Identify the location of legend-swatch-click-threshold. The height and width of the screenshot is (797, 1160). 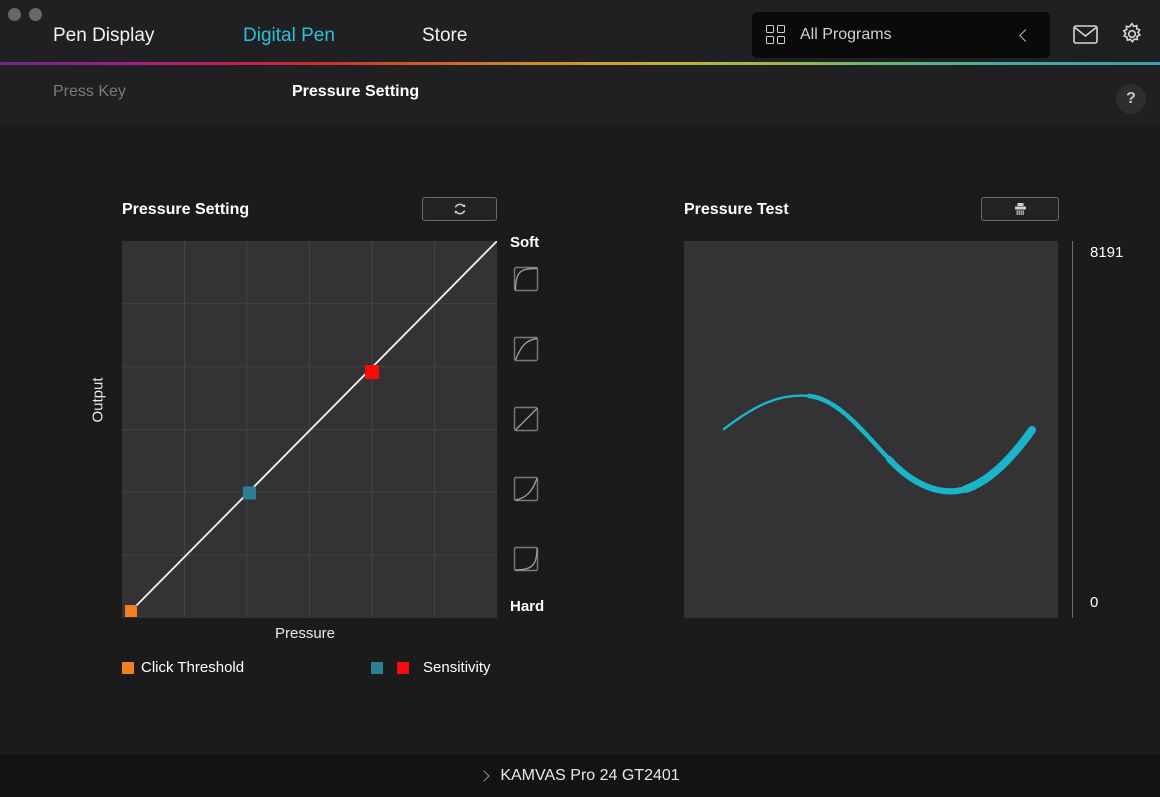
(128, 667).